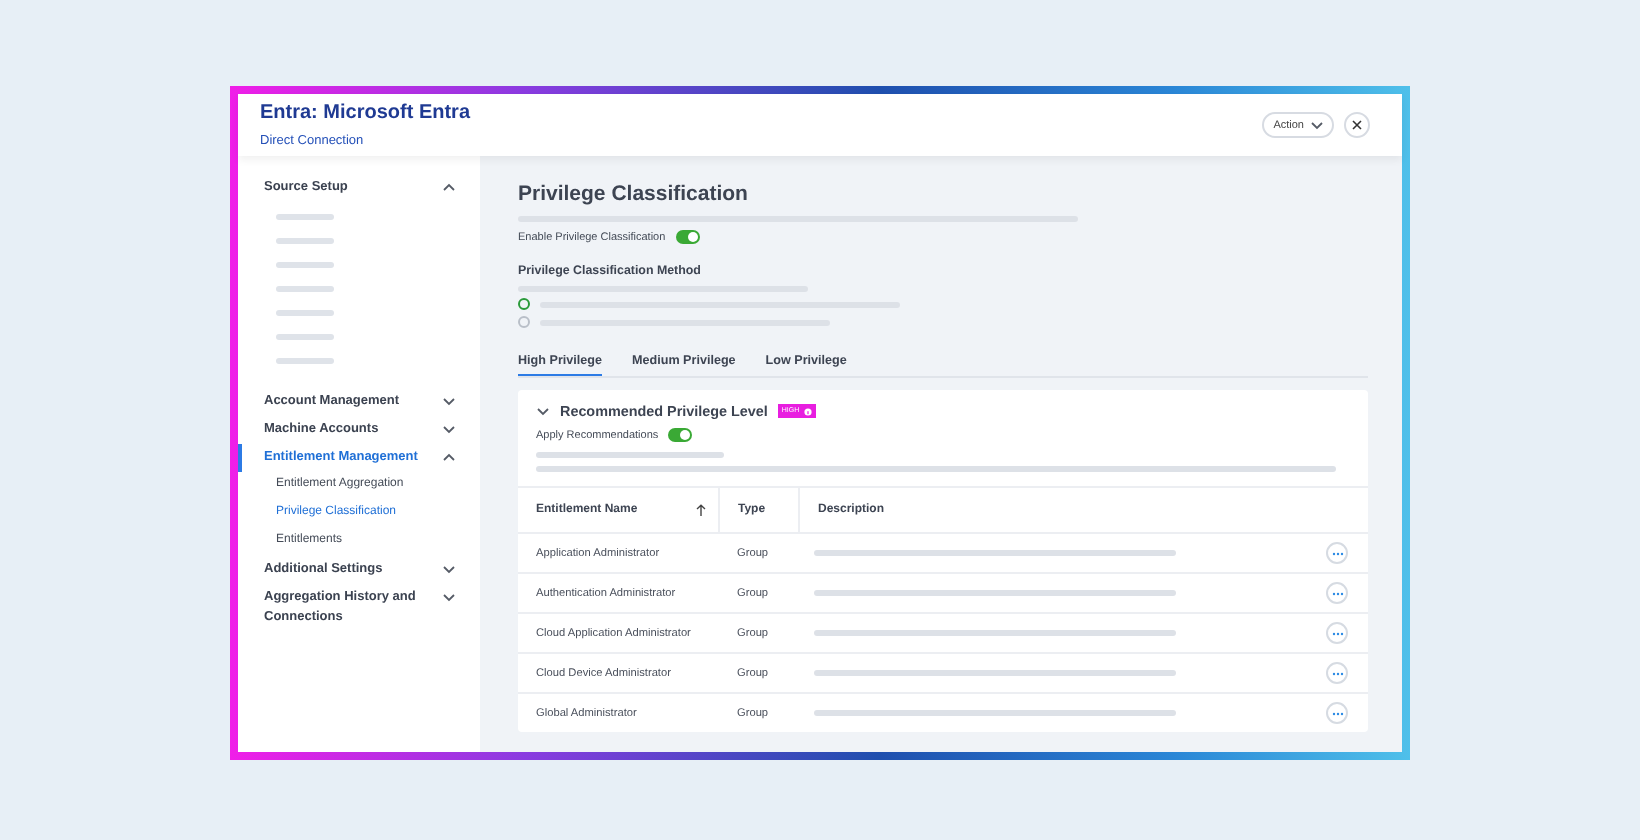 The image size is (1640, 840). Describe the element at coordinates (366, 113) in the screenshot. I see `window-title: Entra: Microsoft Entra` at that location.